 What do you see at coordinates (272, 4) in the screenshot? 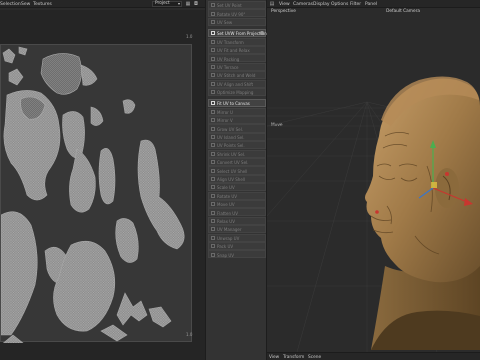
I see `viewport-layout-icon: ▤` at bounding box center [272, 4].